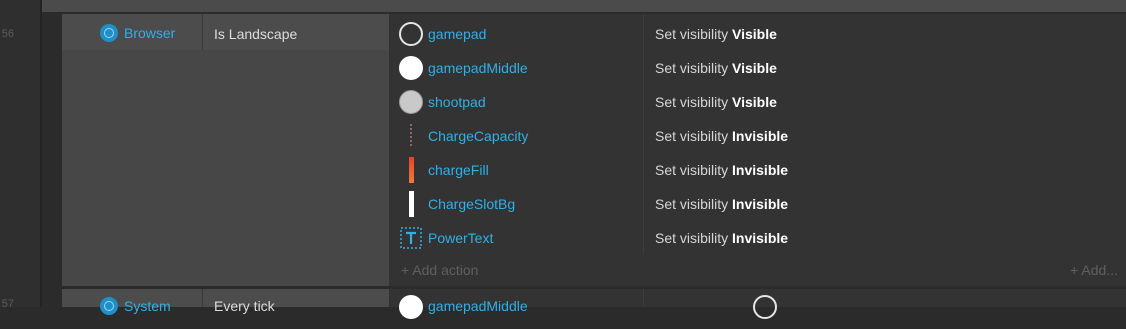  I want to click on action-row: gamepad Set visibility Visible, so click(757, 33).